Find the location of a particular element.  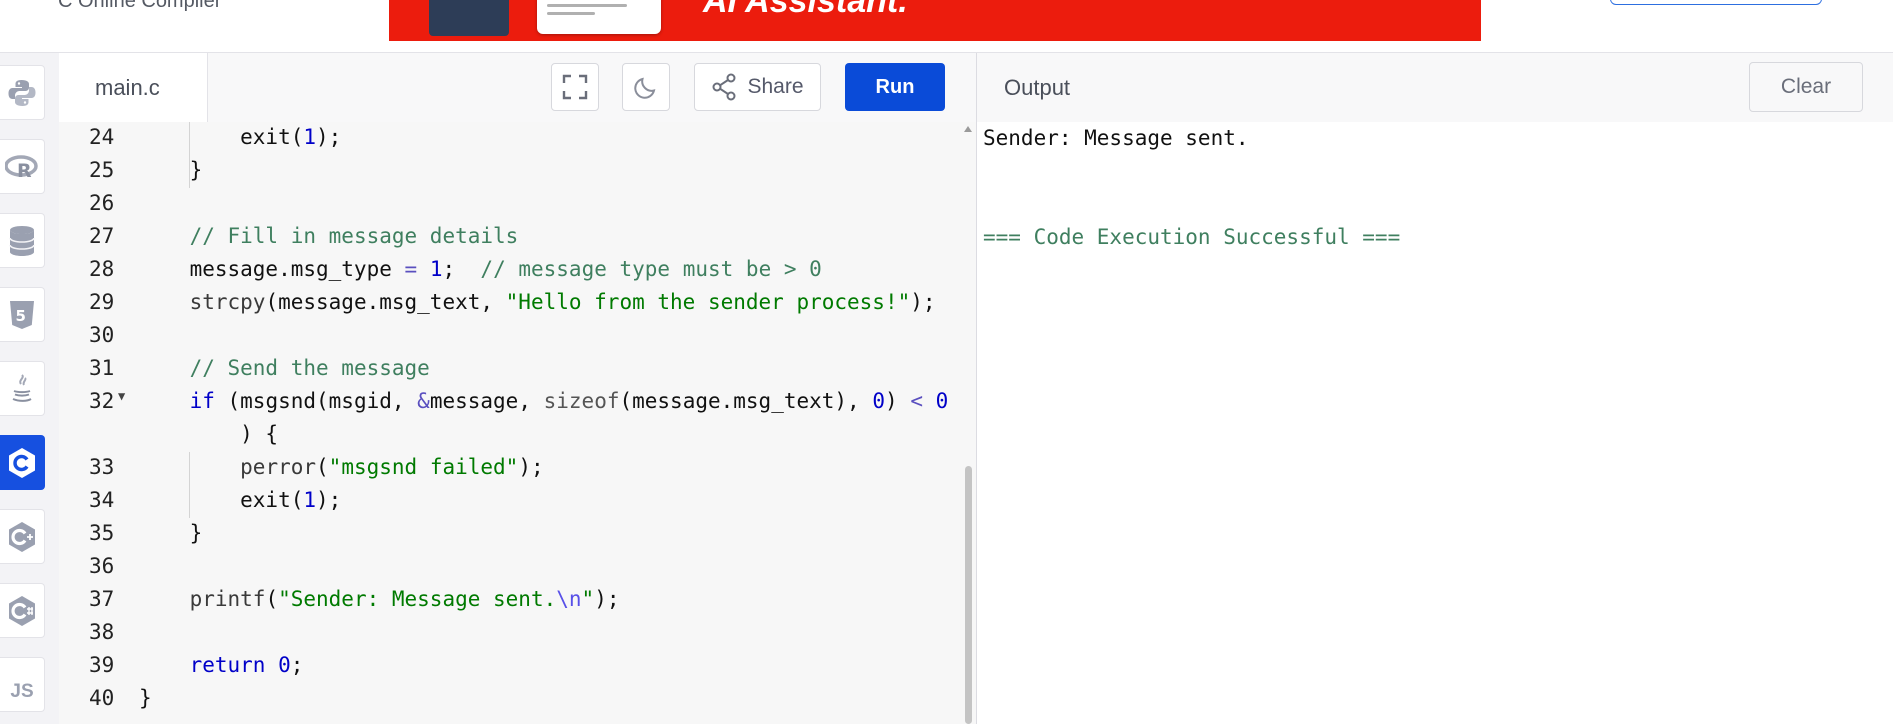

sidebar-item-python is located at coordinates (22, 92).